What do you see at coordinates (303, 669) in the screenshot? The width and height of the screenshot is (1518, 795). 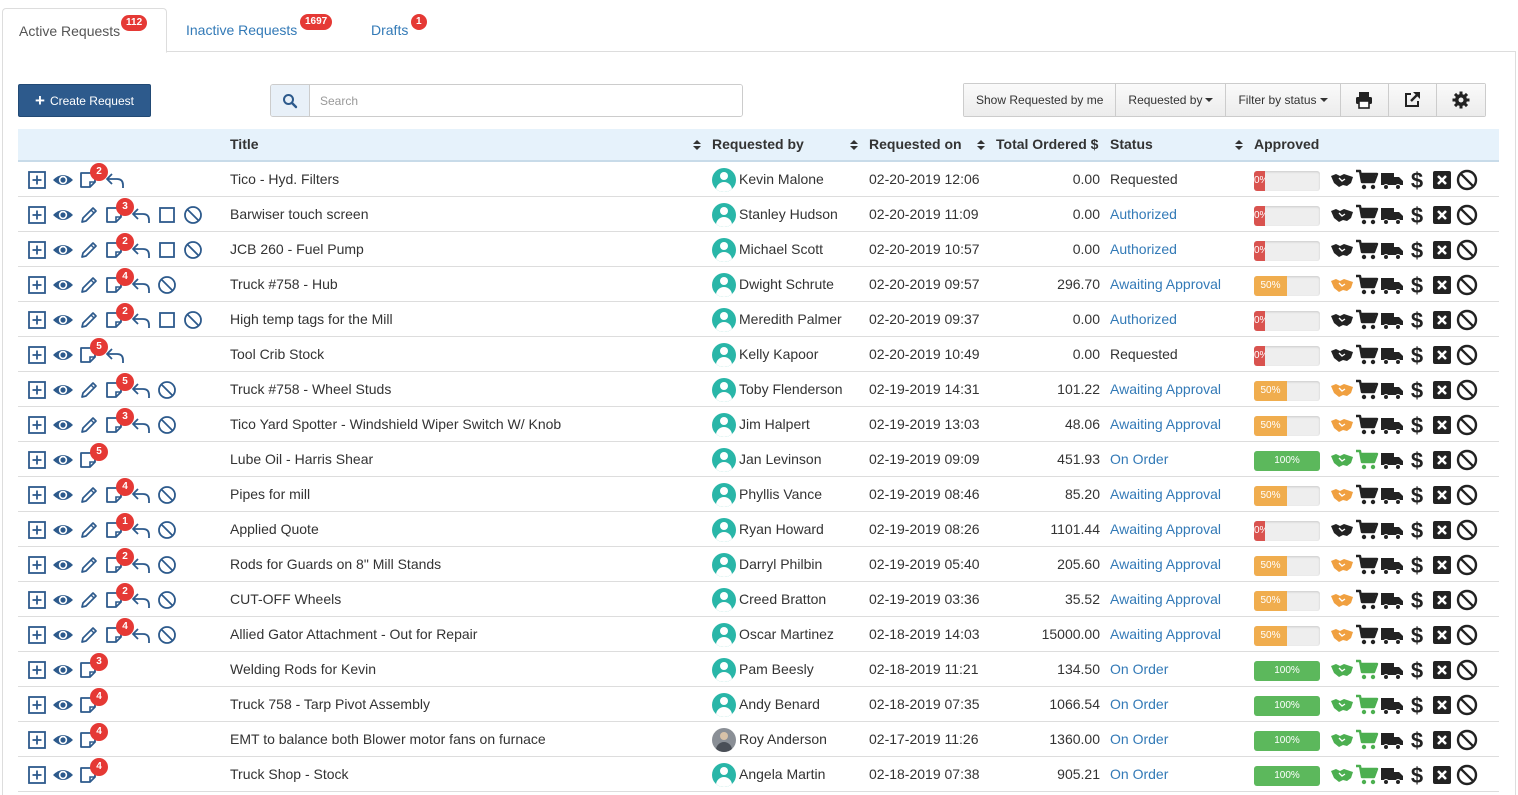 I see `request-title: Welding Rods for Kevin` at bounding box center [303, 669].